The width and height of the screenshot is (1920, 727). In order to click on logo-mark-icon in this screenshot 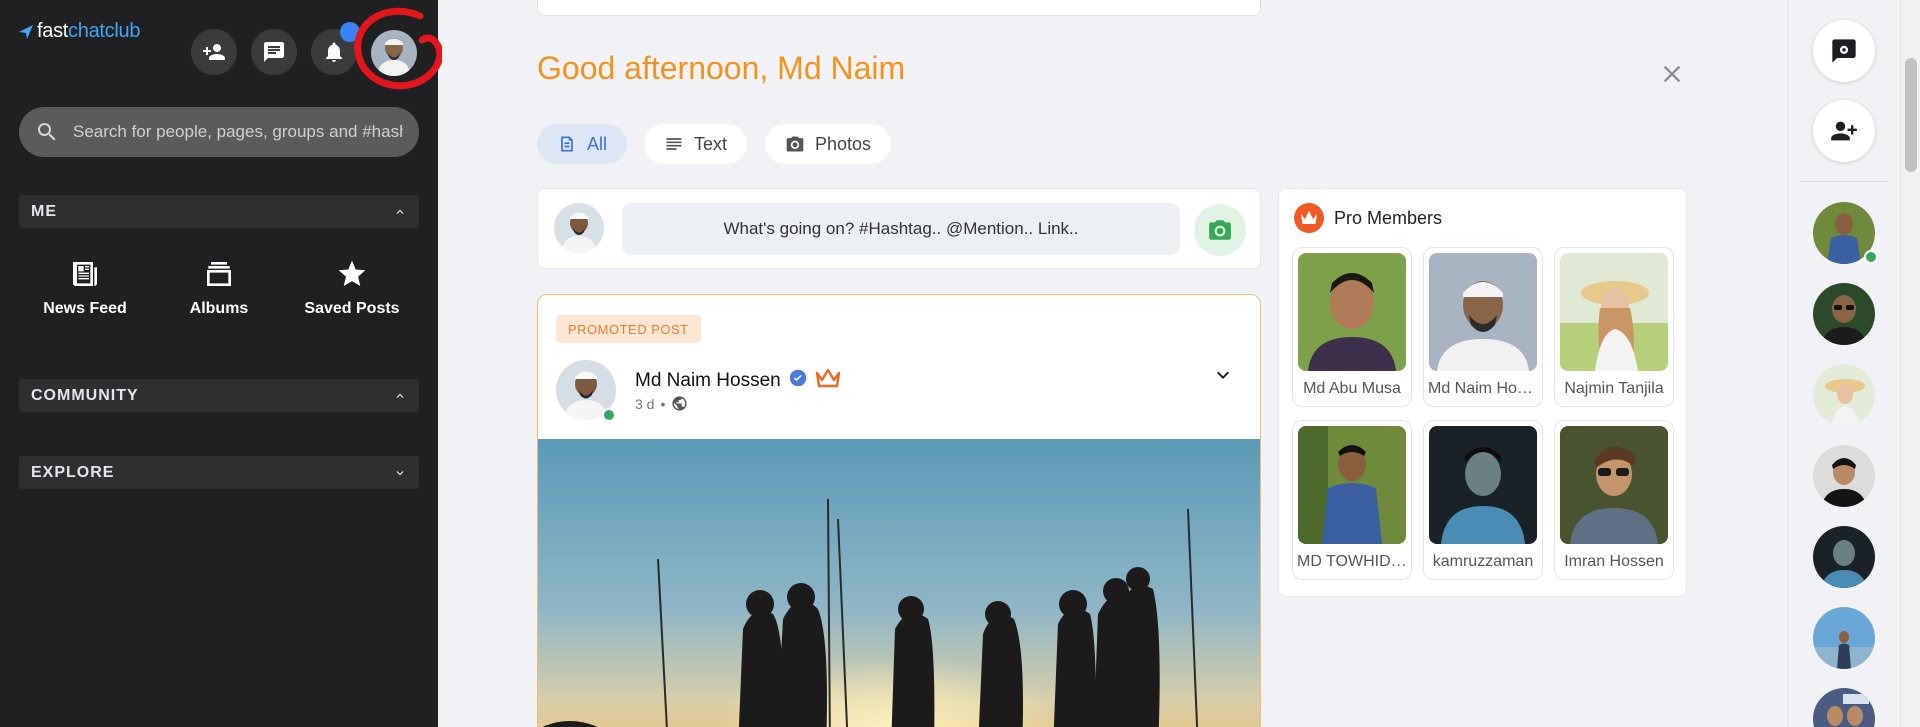, I will do `click(26, 31)`.